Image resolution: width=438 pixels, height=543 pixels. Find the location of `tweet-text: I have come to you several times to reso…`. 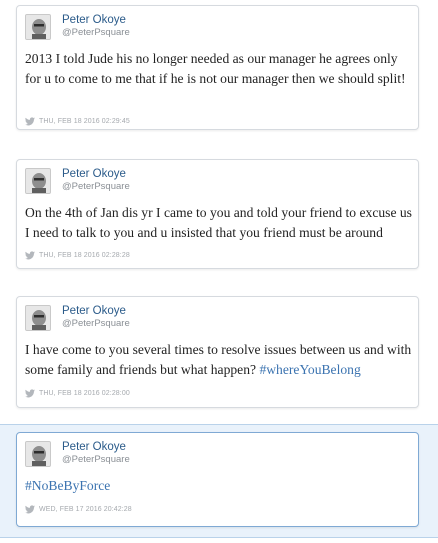

tweet-text: I have come to you several times to reso… is located at coordinates (218, 359).